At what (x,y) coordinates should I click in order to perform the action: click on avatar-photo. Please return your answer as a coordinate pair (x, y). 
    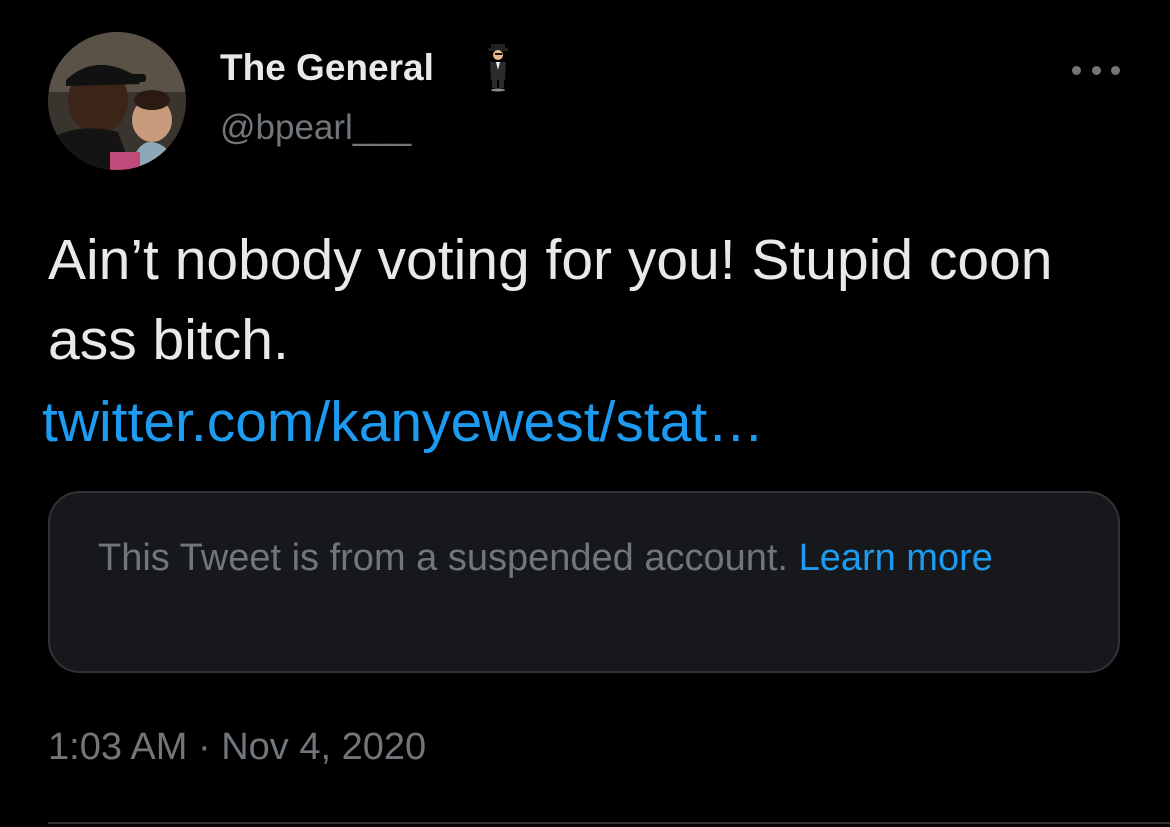
    Looking at the image, I should click on (117, 101).